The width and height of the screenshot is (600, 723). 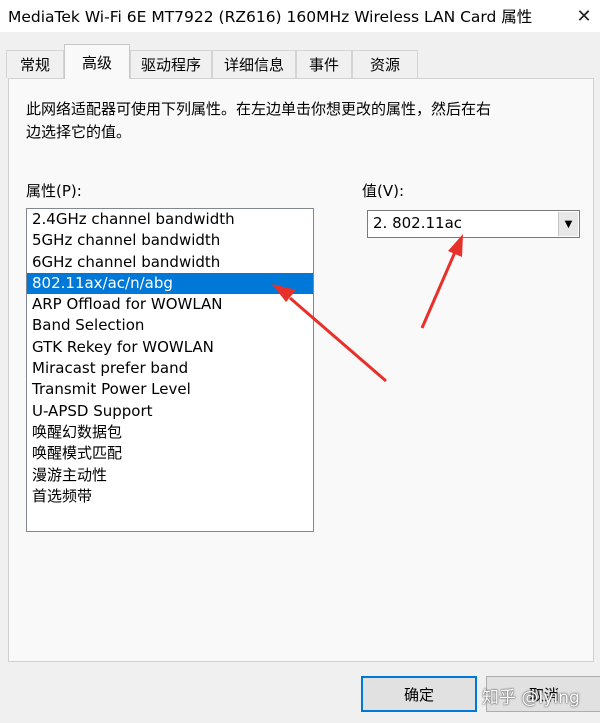 What do you see at coordinates (170, 262) in the screenshot?
I see `list-item: 6GHz channel bandwidth` at bounding box center [170, 262].